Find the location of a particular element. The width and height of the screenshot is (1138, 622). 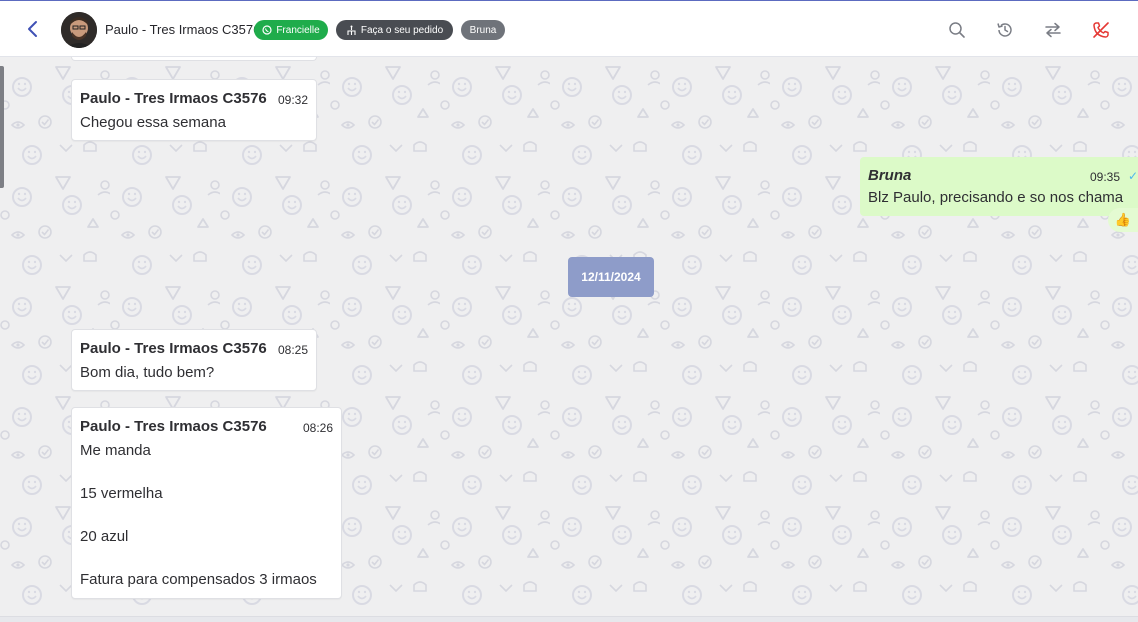

avatar-image is located at coordinates (79, 30).